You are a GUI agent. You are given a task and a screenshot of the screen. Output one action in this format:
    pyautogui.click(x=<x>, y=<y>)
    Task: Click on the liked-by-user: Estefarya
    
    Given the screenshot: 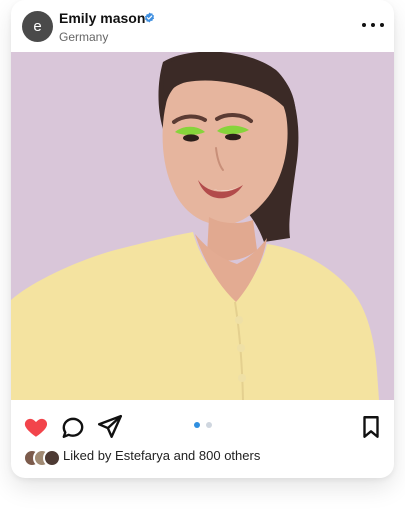 What is the action you would take?
    pyautogui.click(x=142, y=455)
    